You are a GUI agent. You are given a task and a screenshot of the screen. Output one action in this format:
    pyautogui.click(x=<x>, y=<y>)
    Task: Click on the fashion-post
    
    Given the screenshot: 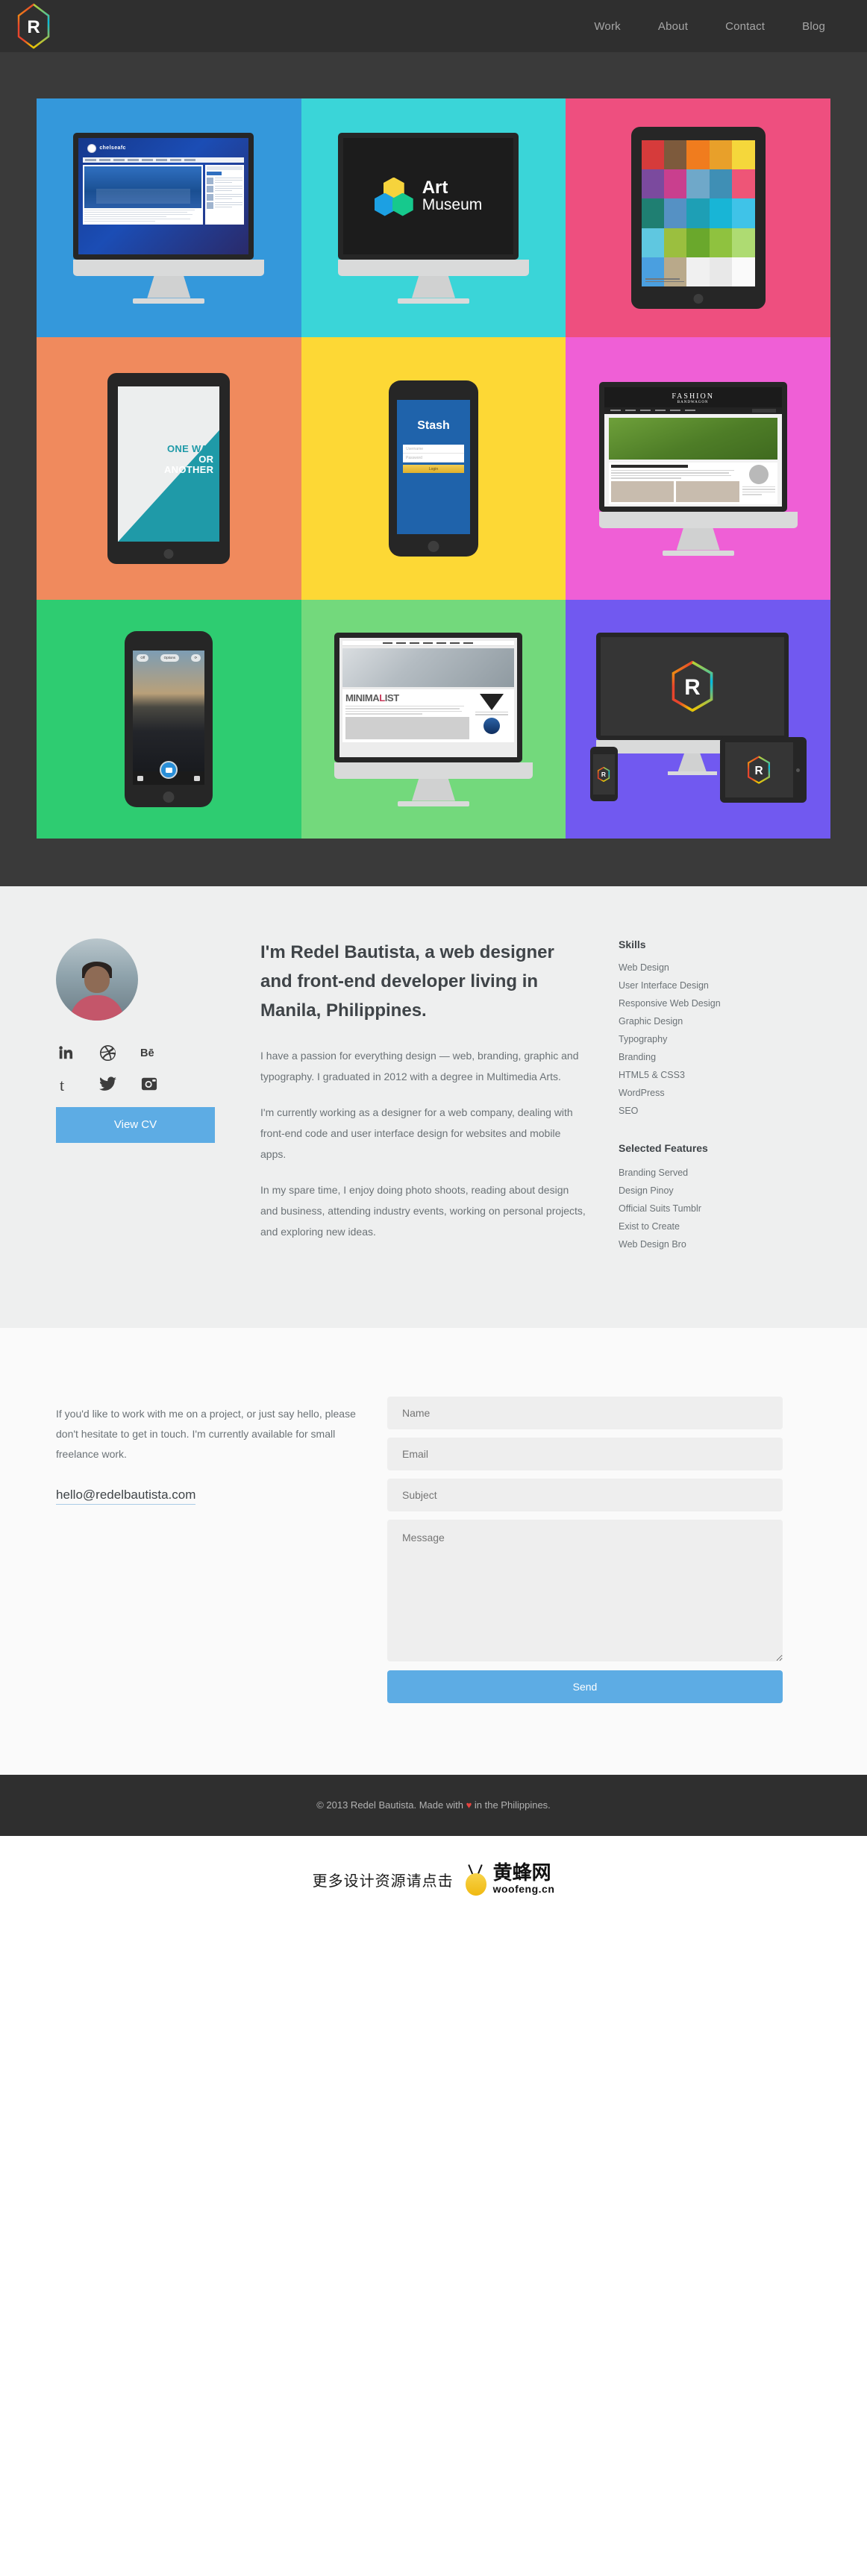 What is the action you would take?
    pyautogui.click(x=674, y=483)
    